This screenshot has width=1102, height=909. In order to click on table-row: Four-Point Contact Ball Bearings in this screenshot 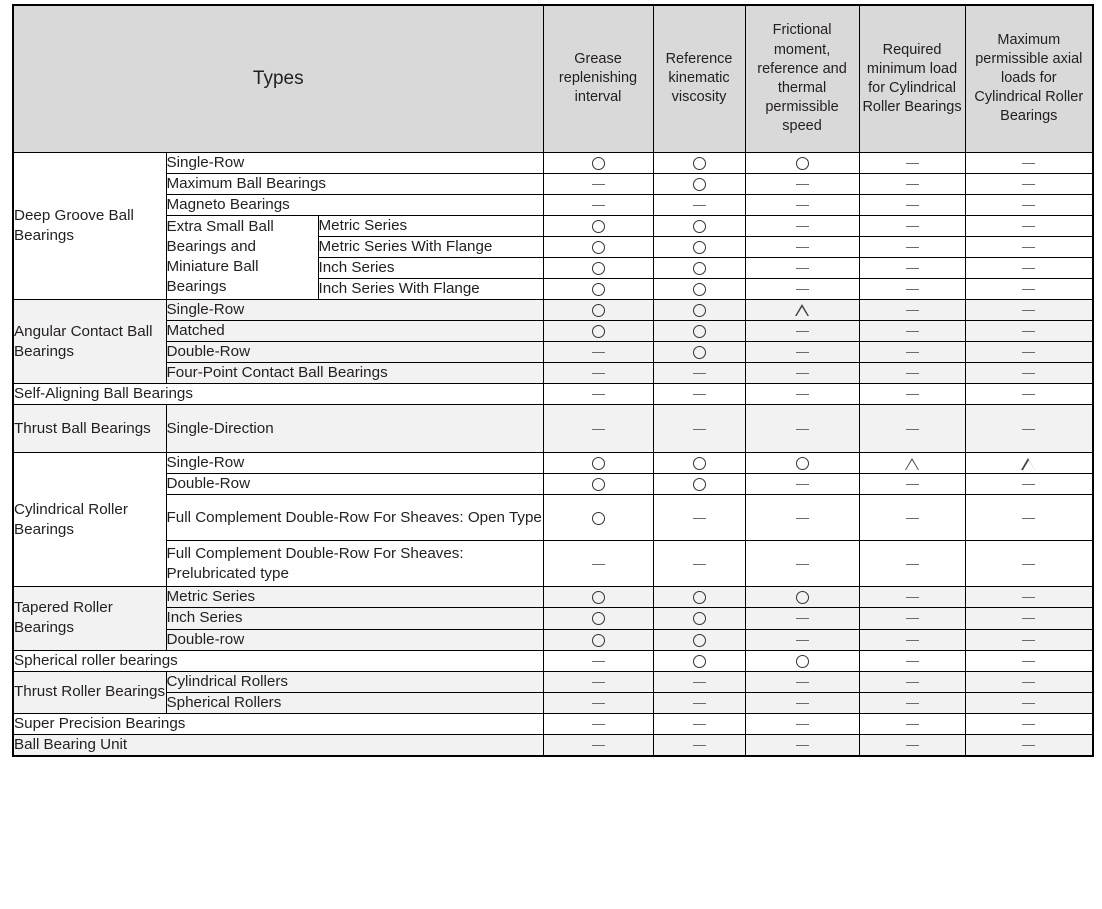, I will do `click(553, 373)`.